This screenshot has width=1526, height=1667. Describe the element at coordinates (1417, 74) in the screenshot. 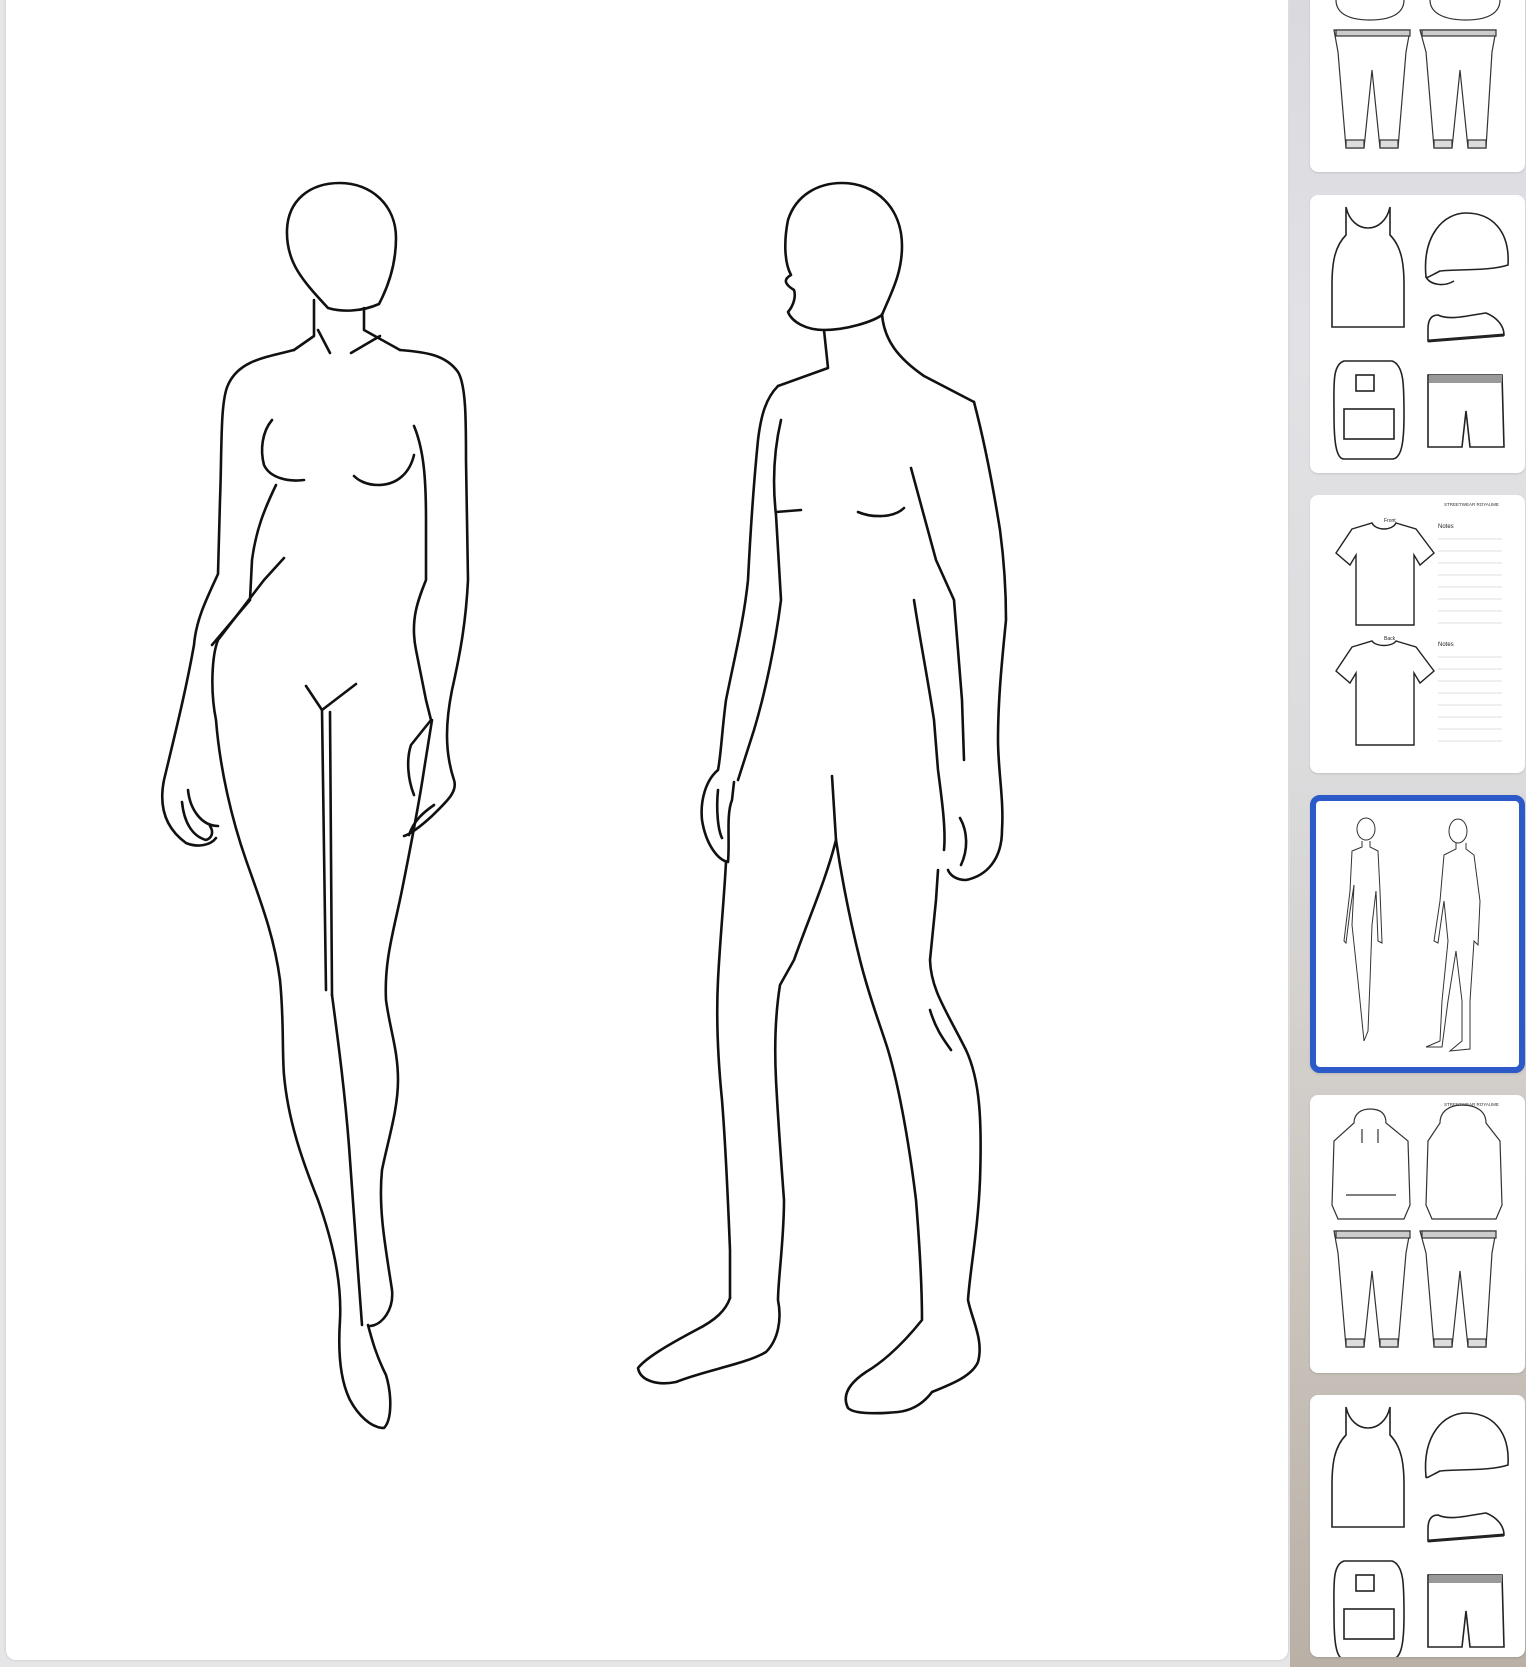

I see `hoodie-sweatpants-thumbnail-art` at that location.